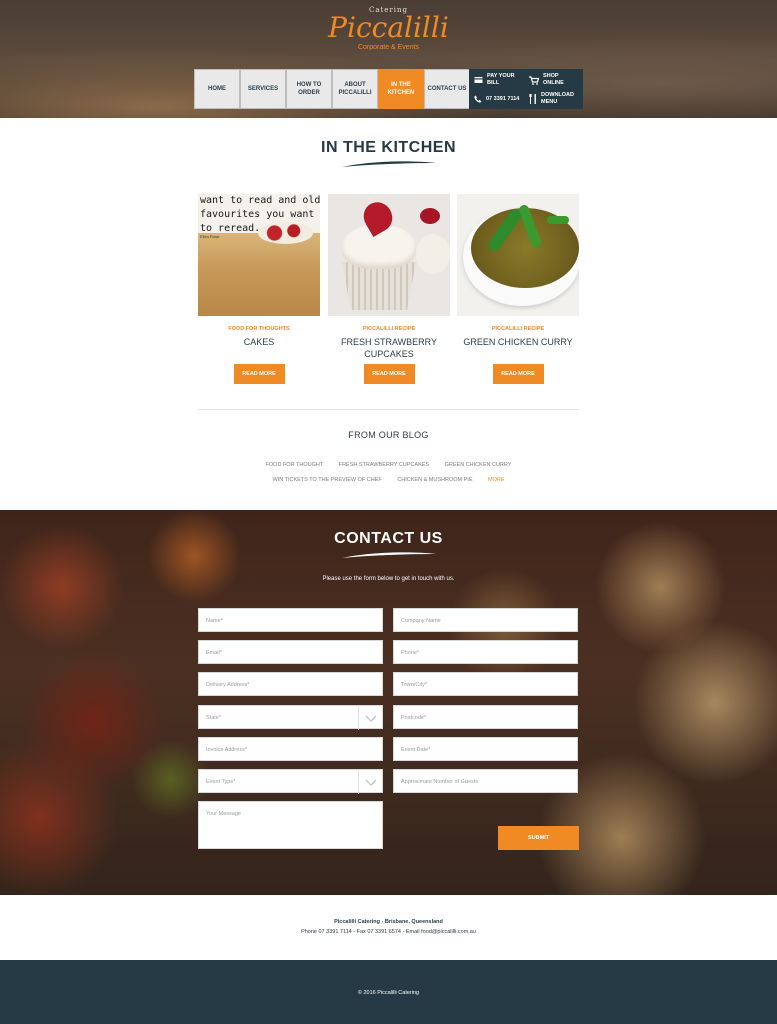 The image size is (777, 1024). I want to click on cakes-image-line2: favourites you want, so click(257, 214).